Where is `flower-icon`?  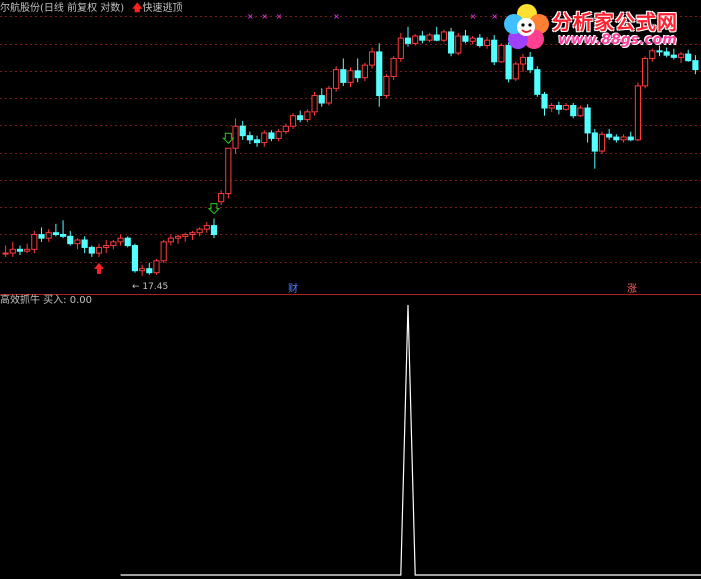
flower-icon is located at coordinates (526, 26).